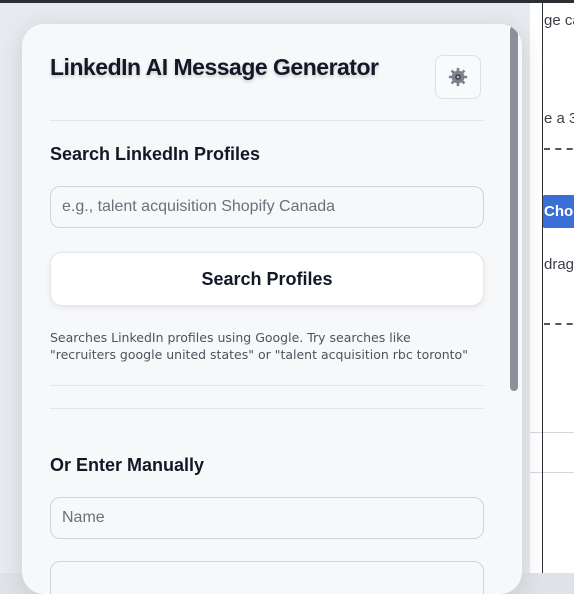  What do you see at coordinates (559, 20) in the screenshot?
I see `background-text: ge ca` at bounding box center [559, 20].